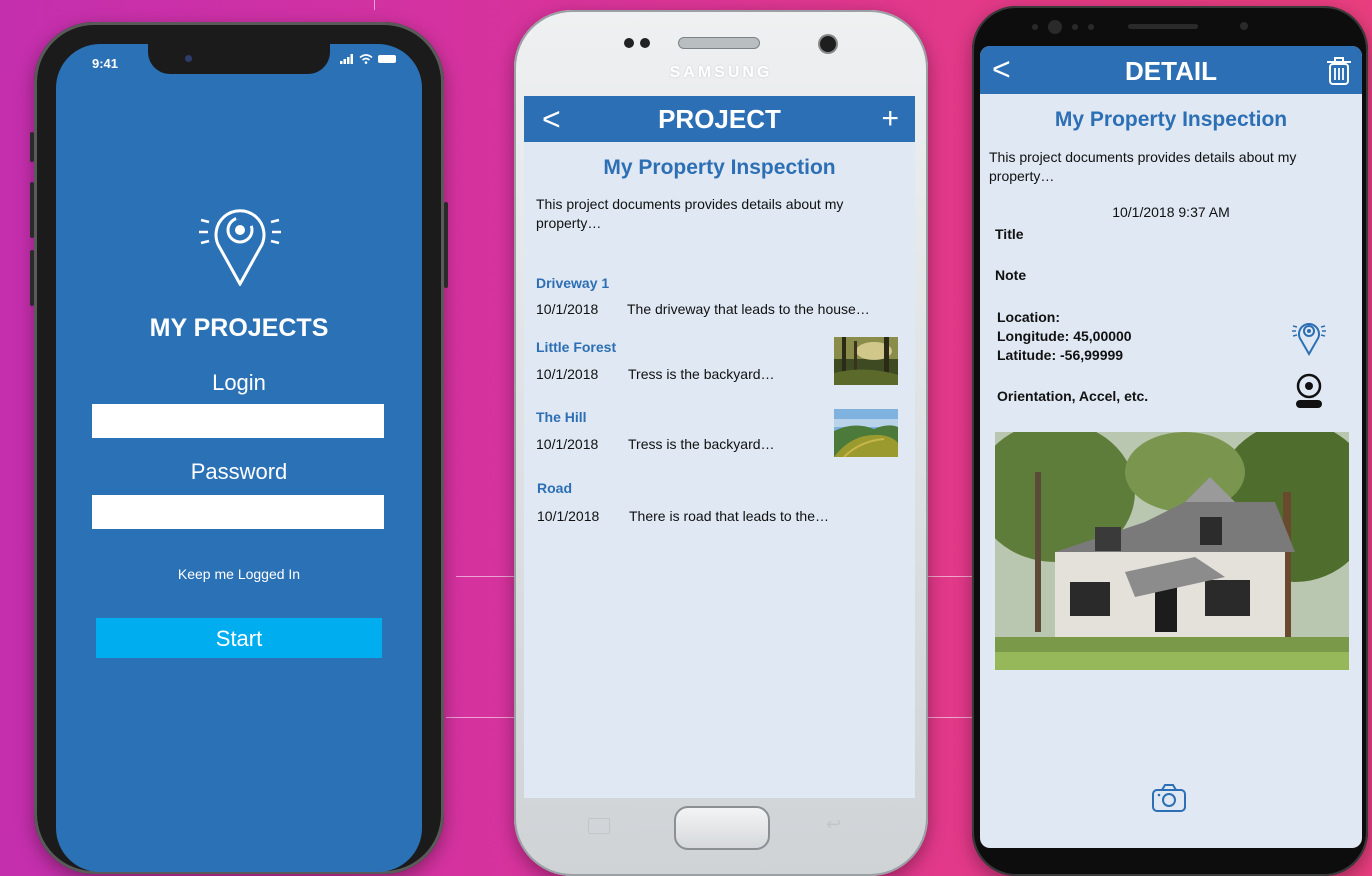 The height and width of the screenshot is (876, 1372). Describe the element at coordinates (239, 574) in the screenshot. I see `keep-logged-in-toggle: Keep me Logged In` at that location.